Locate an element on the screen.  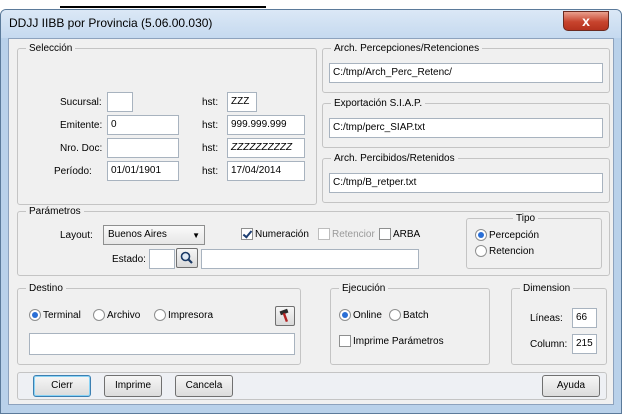
cancela-button: Cancela is located at coordinates (204, 386).